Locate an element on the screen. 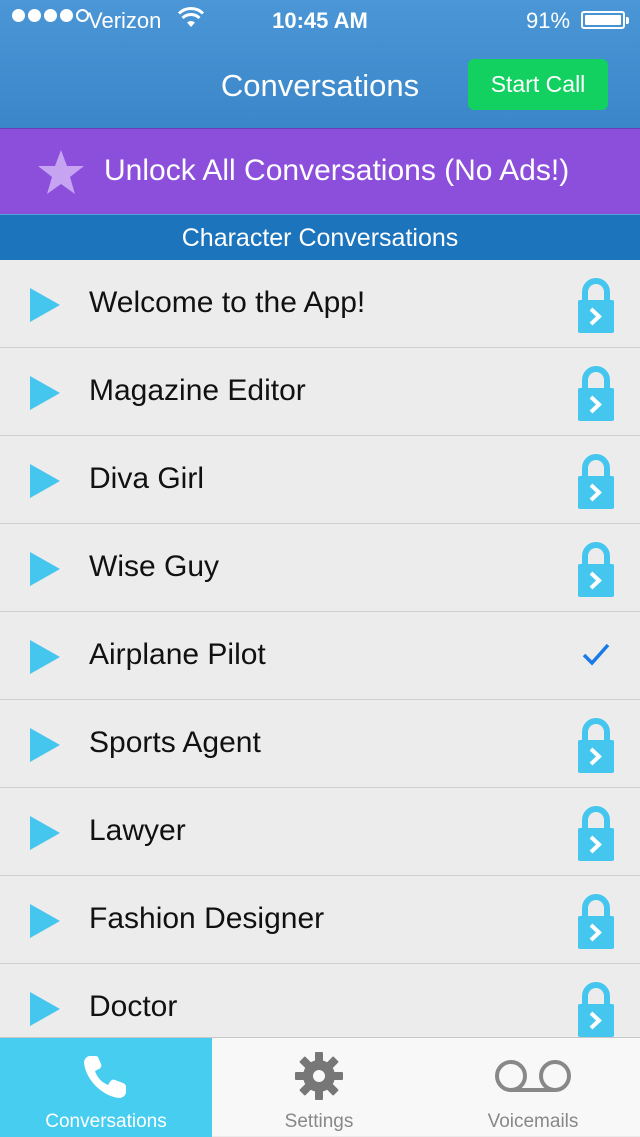  conversation-name: Diva Girl is located at coordinates (147, 478).